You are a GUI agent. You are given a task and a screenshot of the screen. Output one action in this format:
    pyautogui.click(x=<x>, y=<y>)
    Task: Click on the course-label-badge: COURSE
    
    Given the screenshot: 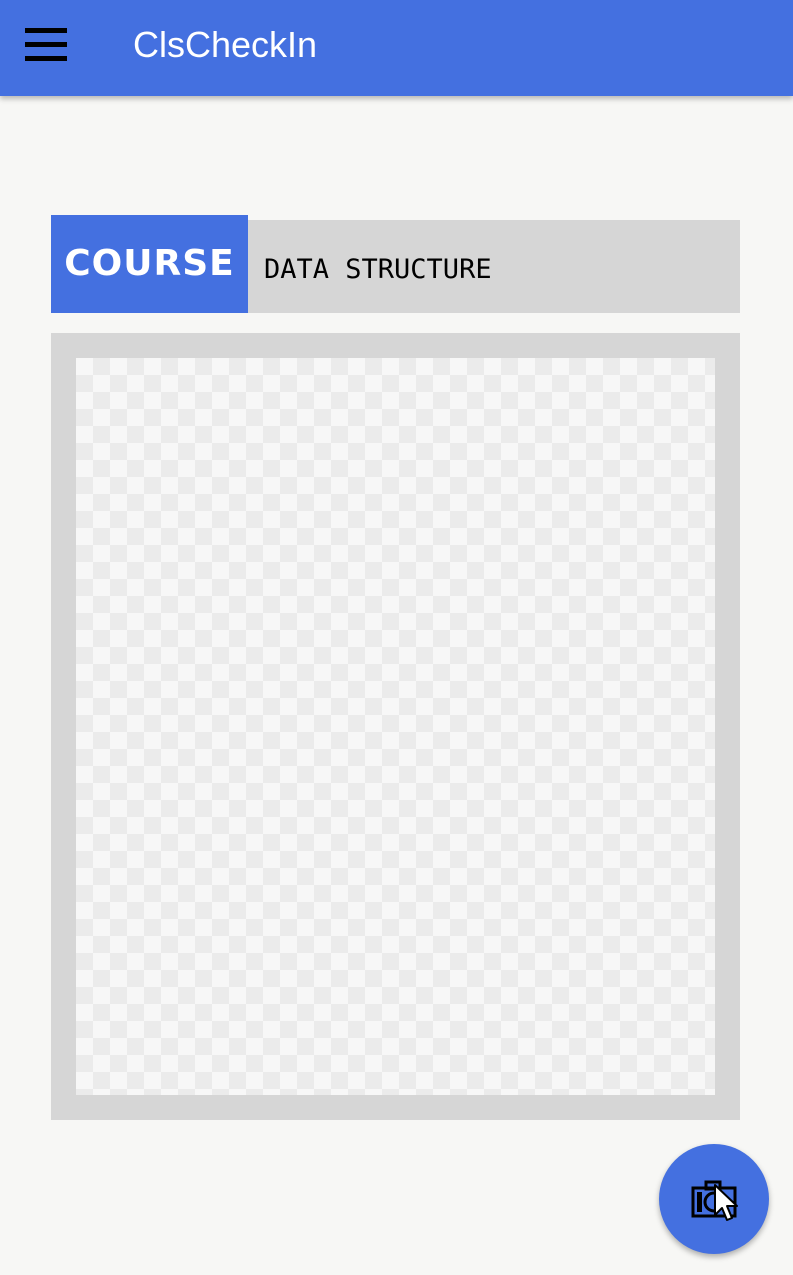 What is the action you would take?
    pyautogui.click(x=149, y=264)
    